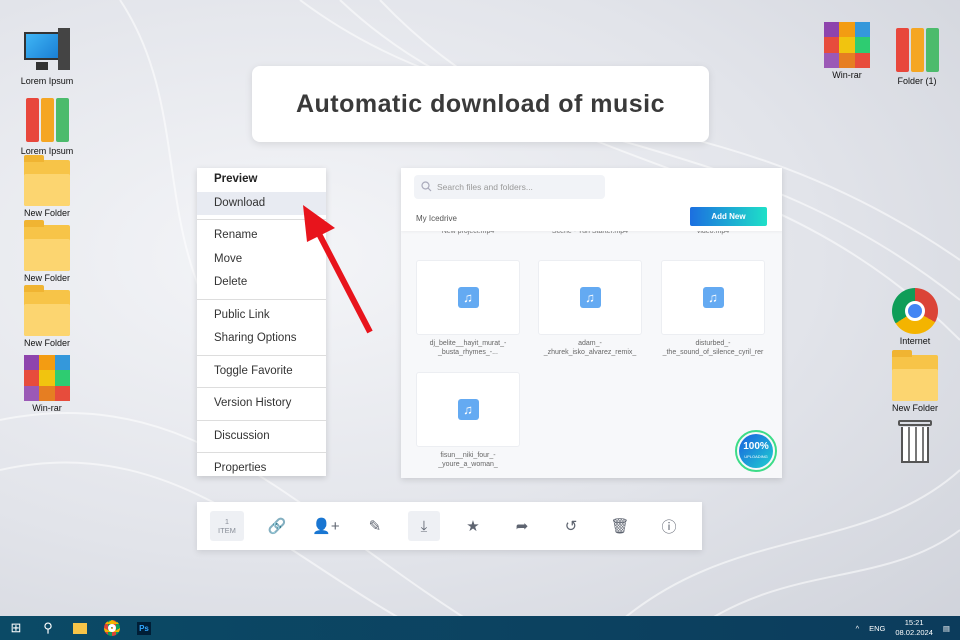  I want to click on red-arrow-icon, so click(338, 269).